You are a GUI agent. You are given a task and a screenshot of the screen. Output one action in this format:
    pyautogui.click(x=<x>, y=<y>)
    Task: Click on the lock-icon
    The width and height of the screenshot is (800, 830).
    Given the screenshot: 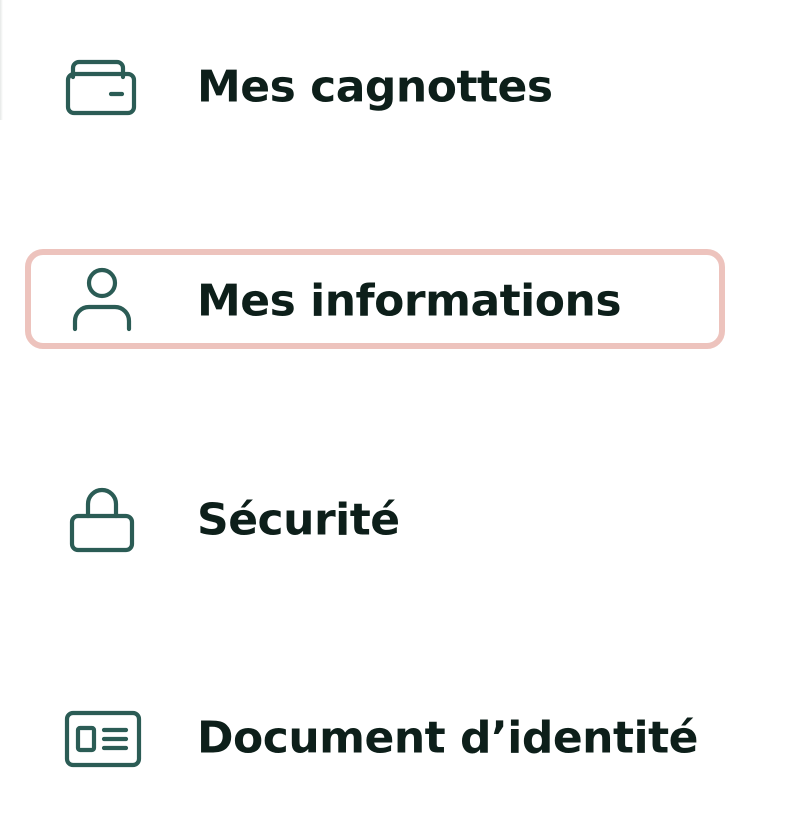 What is the action you would take?
    pyautogui.click(x=102, y=520)
    